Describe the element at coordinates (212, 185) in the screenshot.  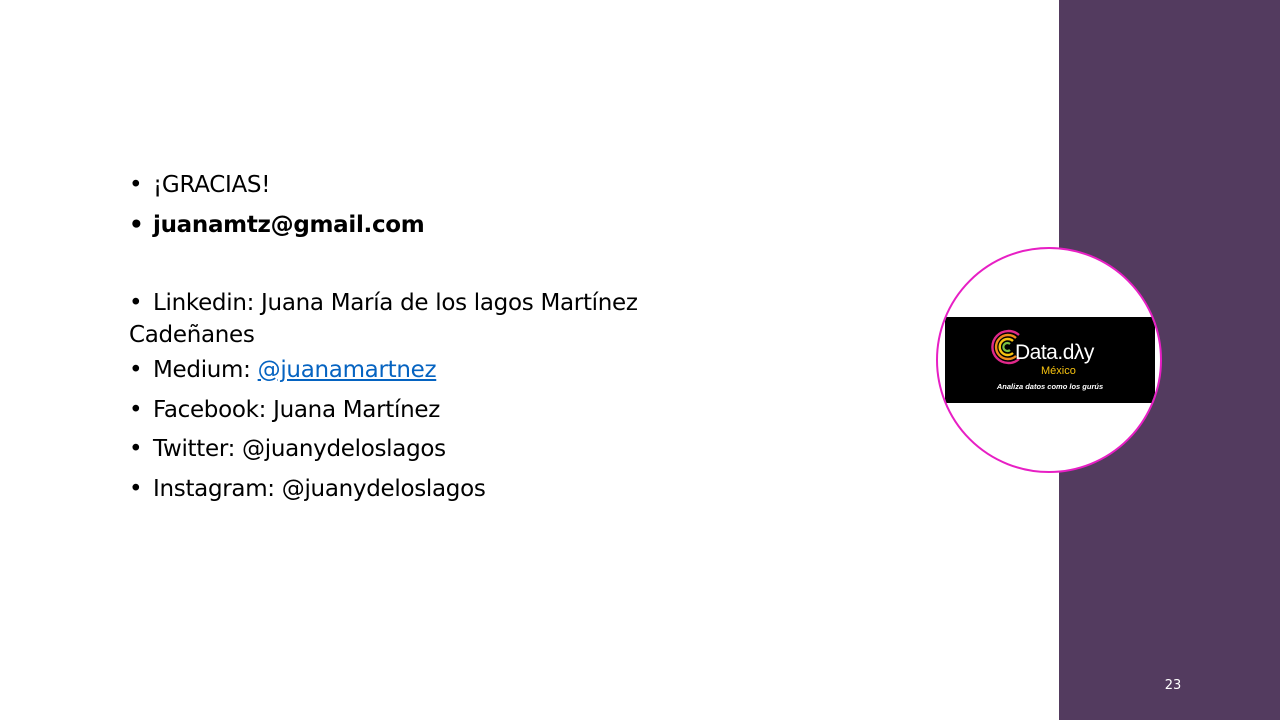
I see `thanks-text: ¡GRACIAS!` at that location.